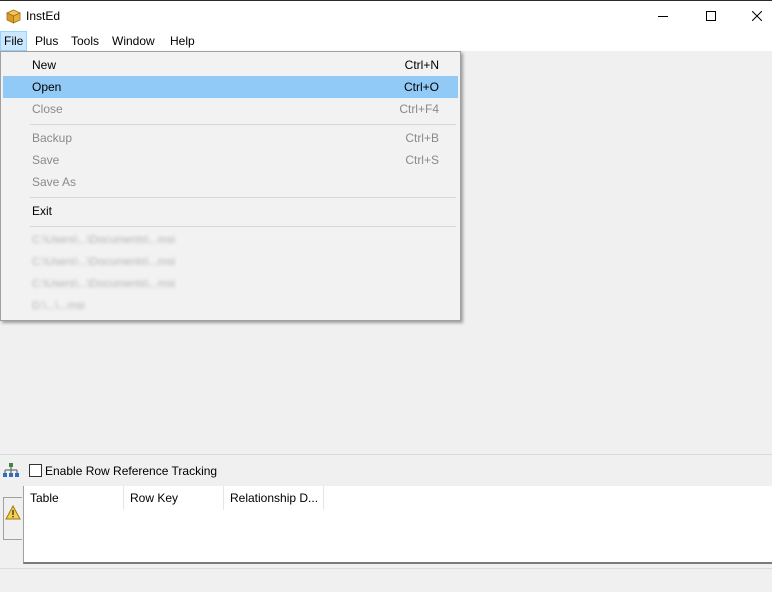  Describe the element at coordinates (44, 65) in the screenshot. I see `menu-item-label: New` at that location.